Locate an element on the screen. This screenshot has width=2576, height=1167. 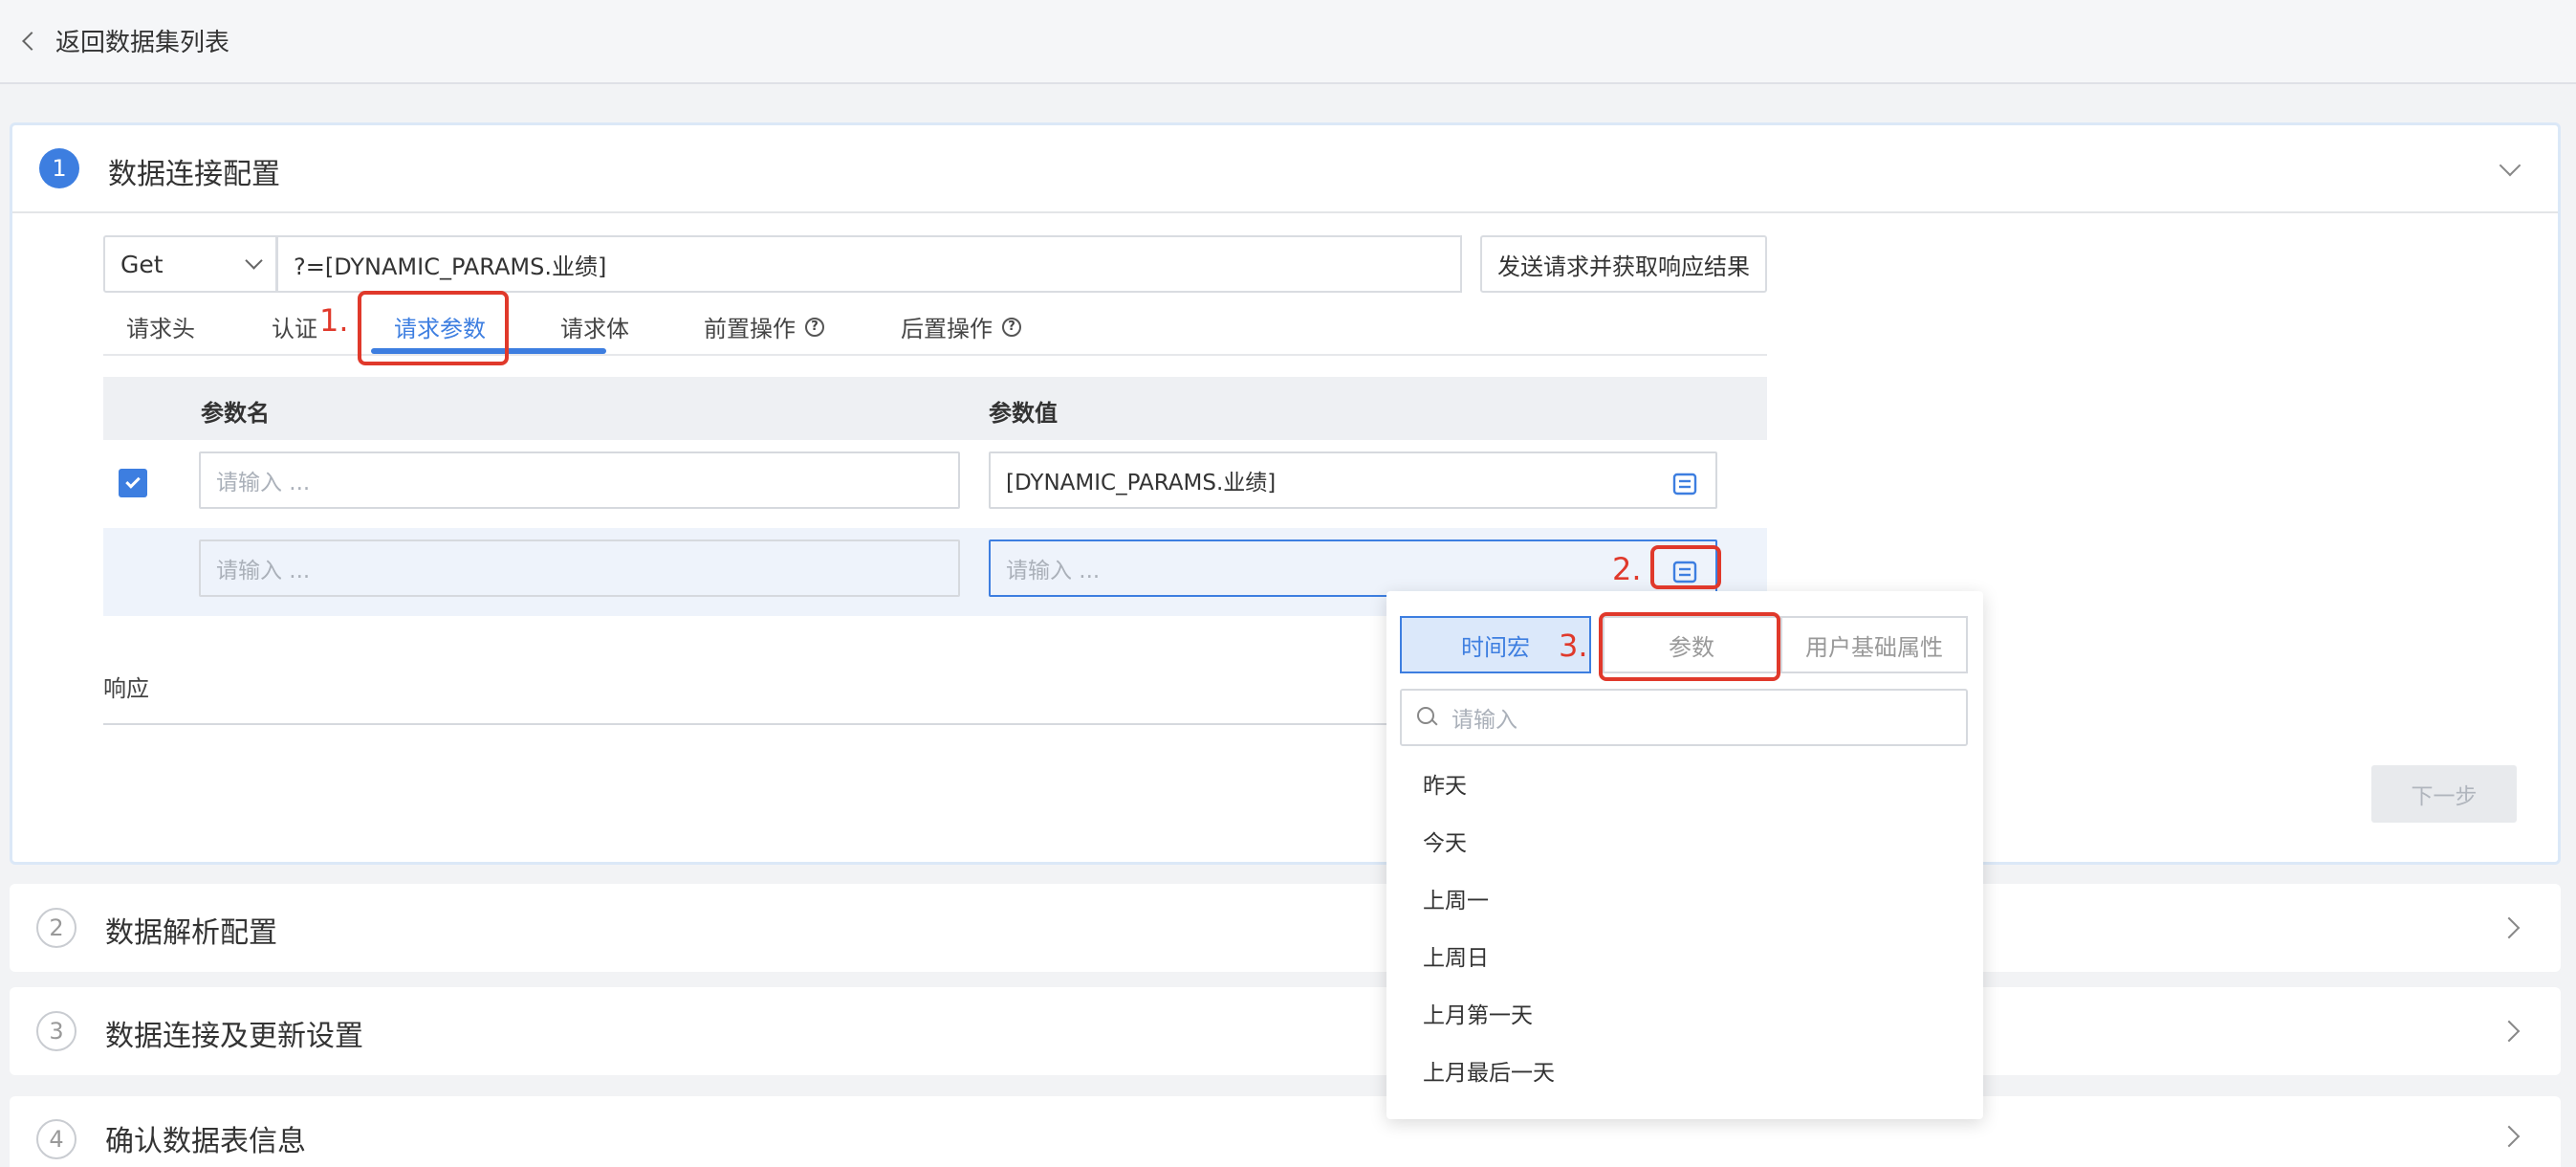
column-header-name: 参数名 is located at coordinates (235, 413).